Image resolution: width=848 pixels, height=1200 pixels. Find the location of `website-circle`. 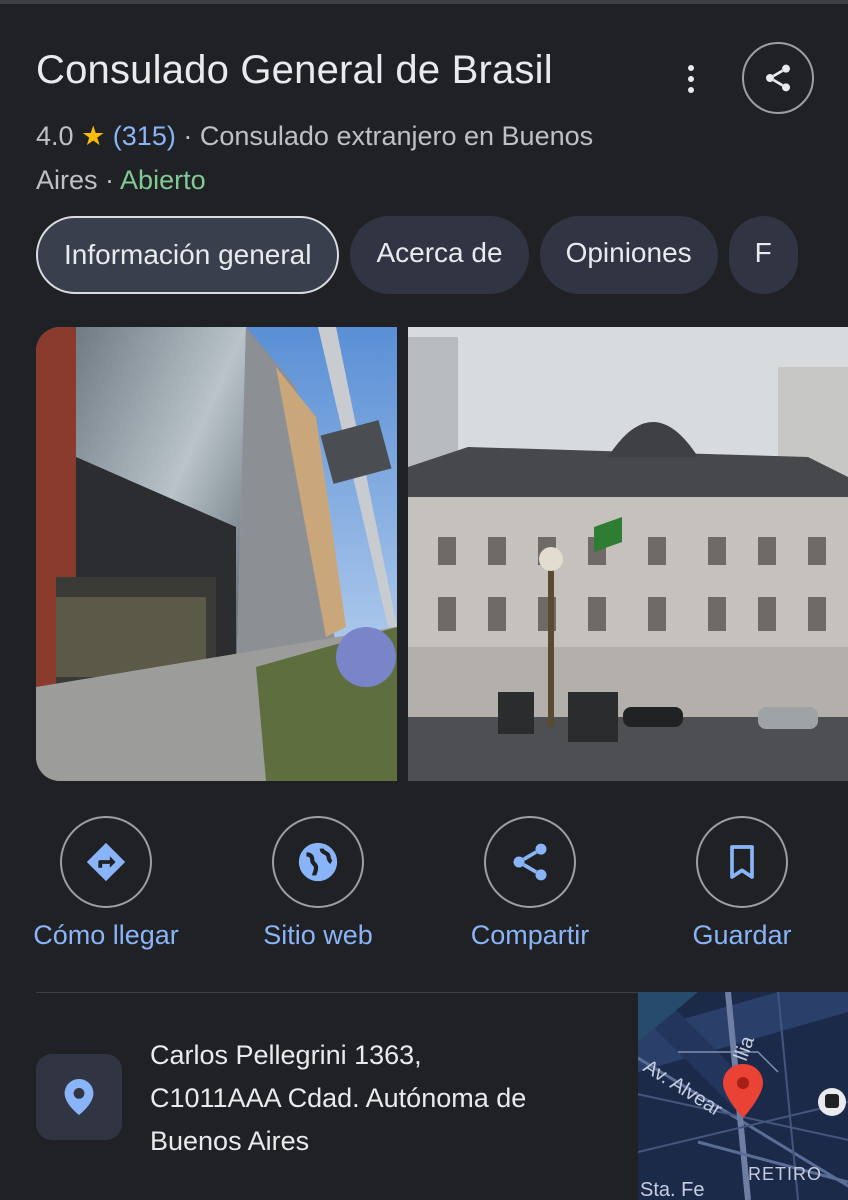

website-circle is located at coordinates (318, 862).